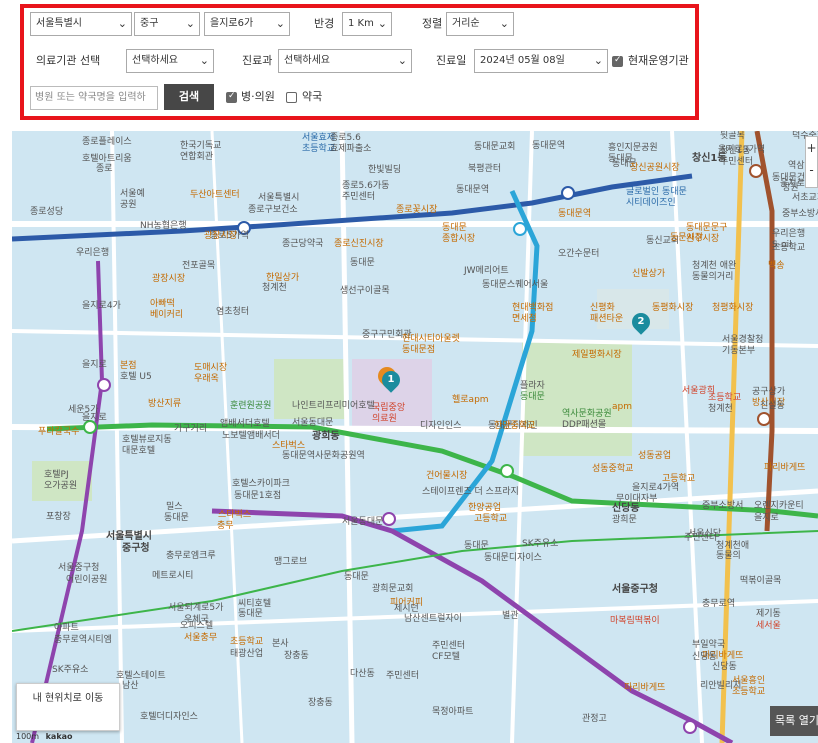 This screenshot has height=743, width=818. Describe the element at coordinates (361, 23) in the screenshot. I see `radius-select-value: 1 Km` at that location.